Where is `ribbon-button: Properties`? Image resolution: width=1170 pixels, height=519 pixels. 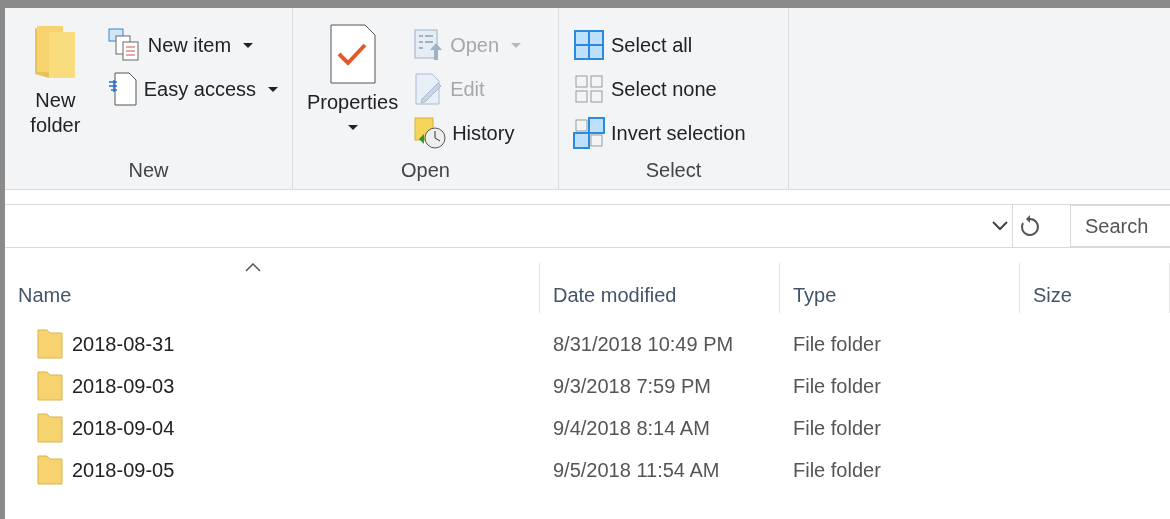 ribbon-button: Properties is located at coordinates (353, 85).